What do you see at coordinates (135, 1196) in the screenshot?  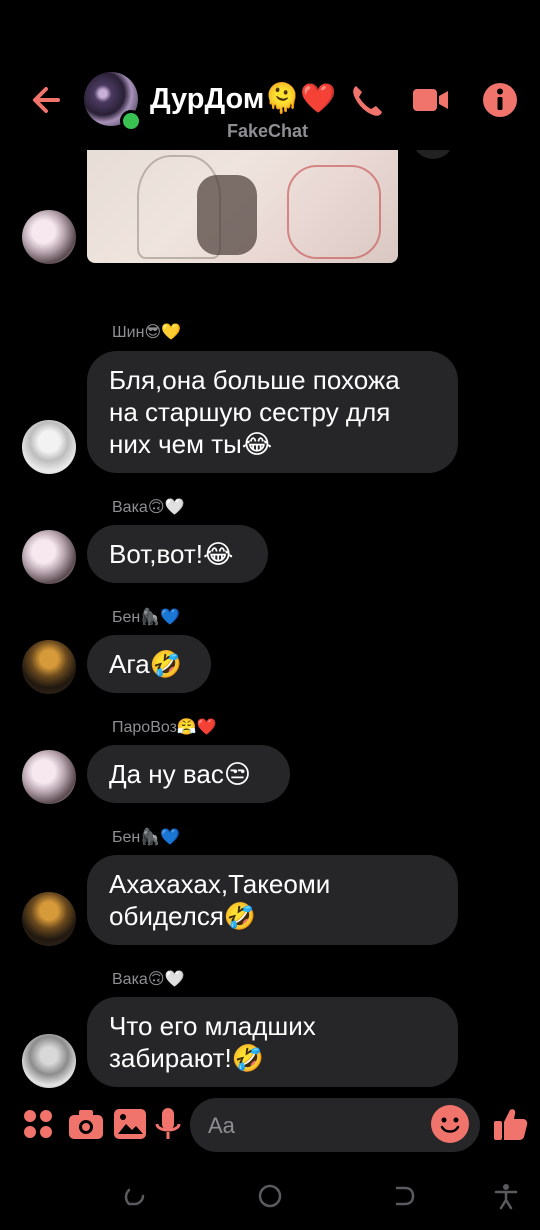 I see `recent-apps-icon` at bounding box center [135, 1196].